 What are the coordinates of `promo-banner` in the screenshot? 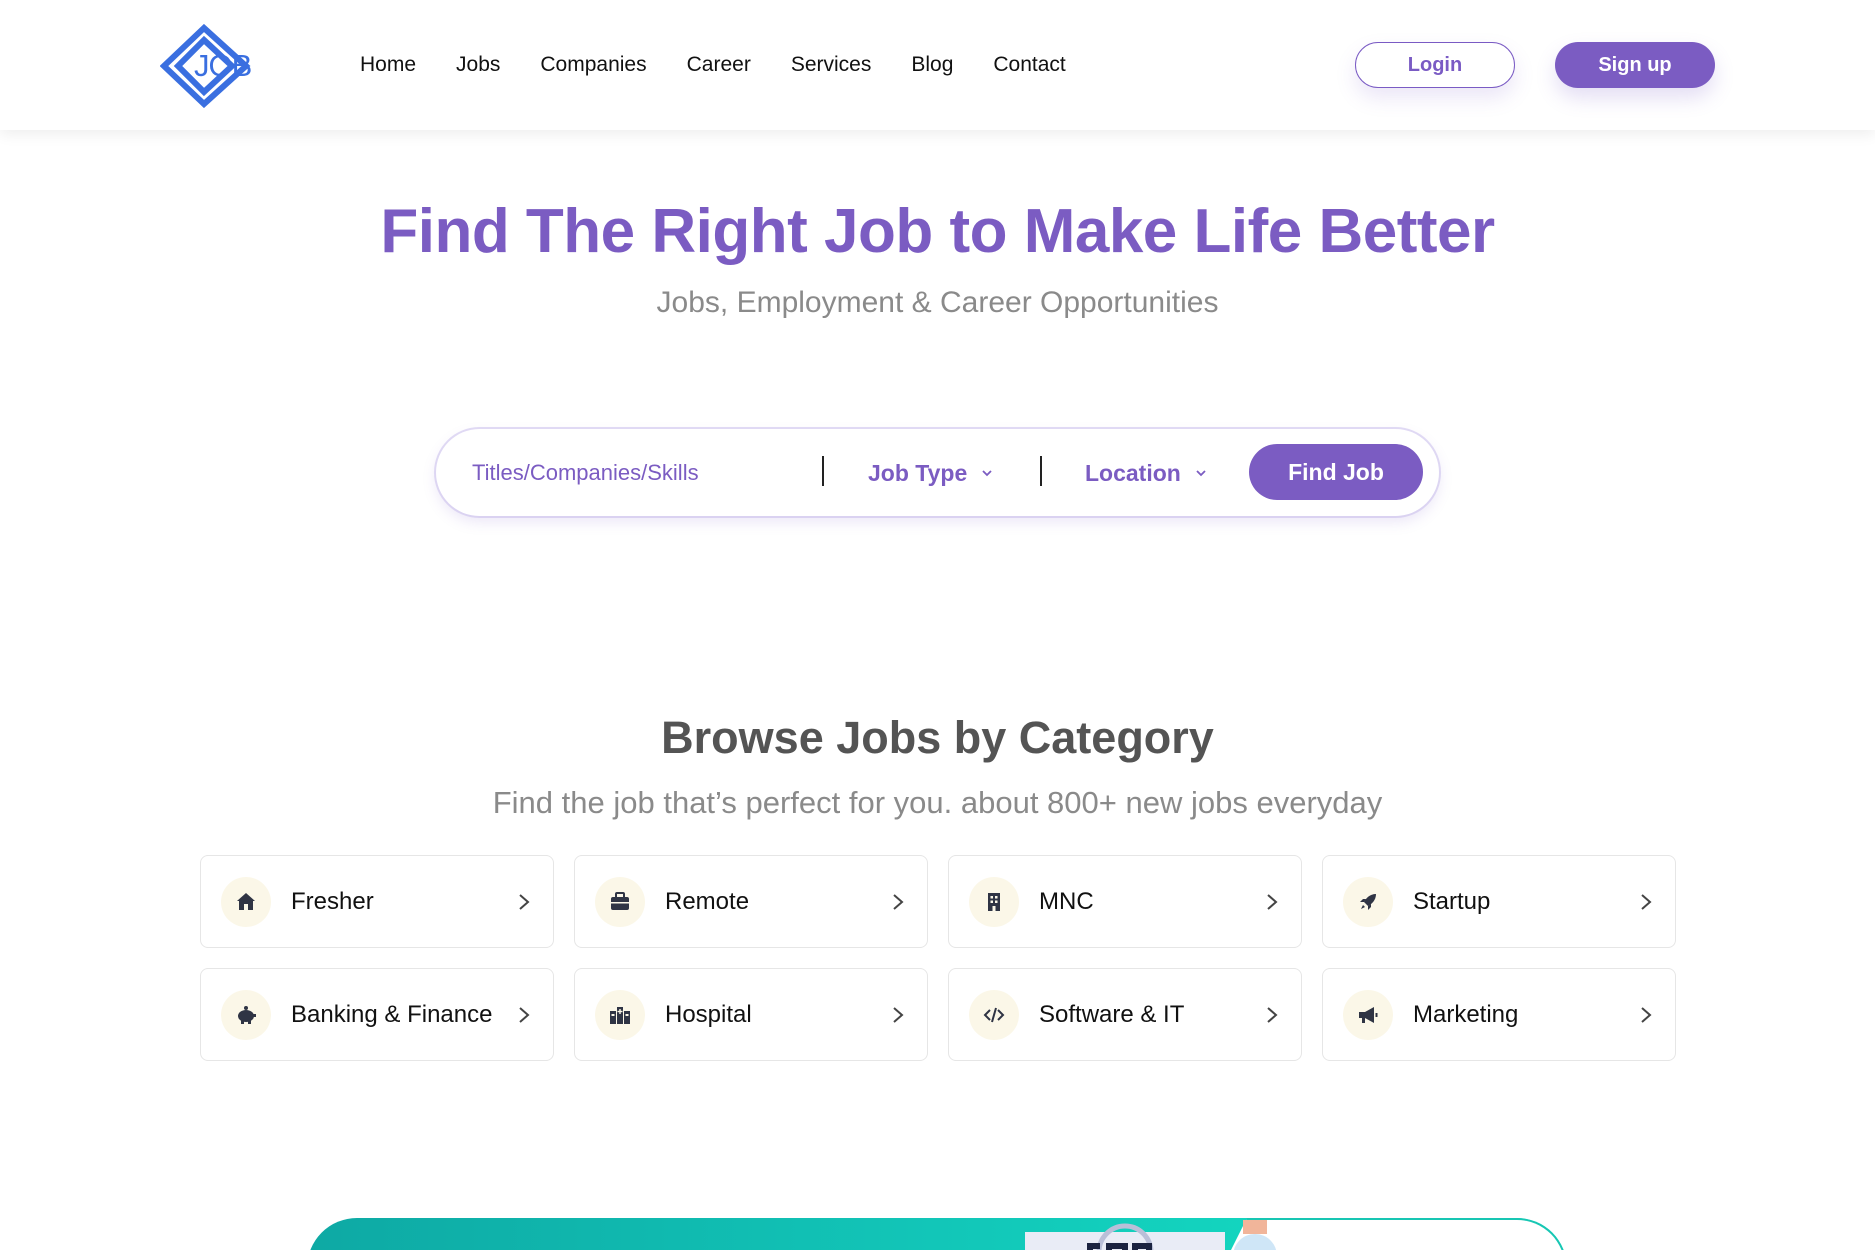 It's located at (937, 1234).